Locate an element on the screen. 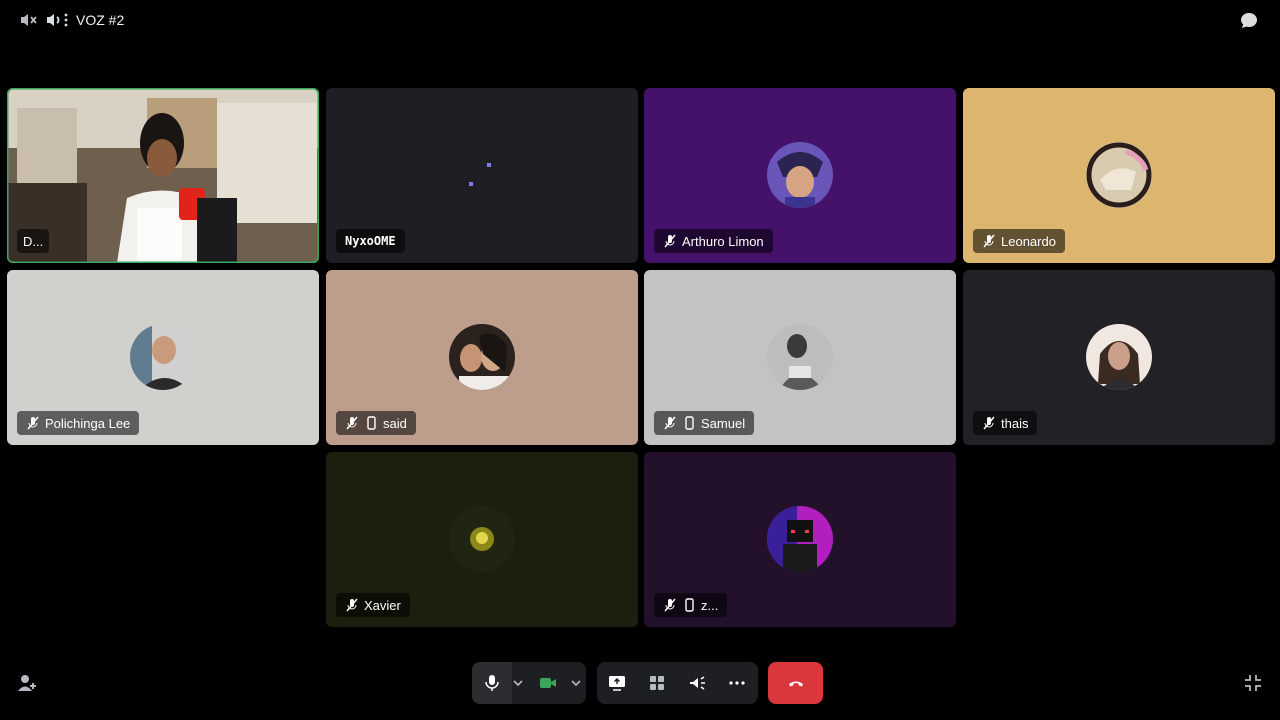 The width and height of the screenshot is (1280, 720). participant-tile: Leonardo is located at coordinates (1119, 175).